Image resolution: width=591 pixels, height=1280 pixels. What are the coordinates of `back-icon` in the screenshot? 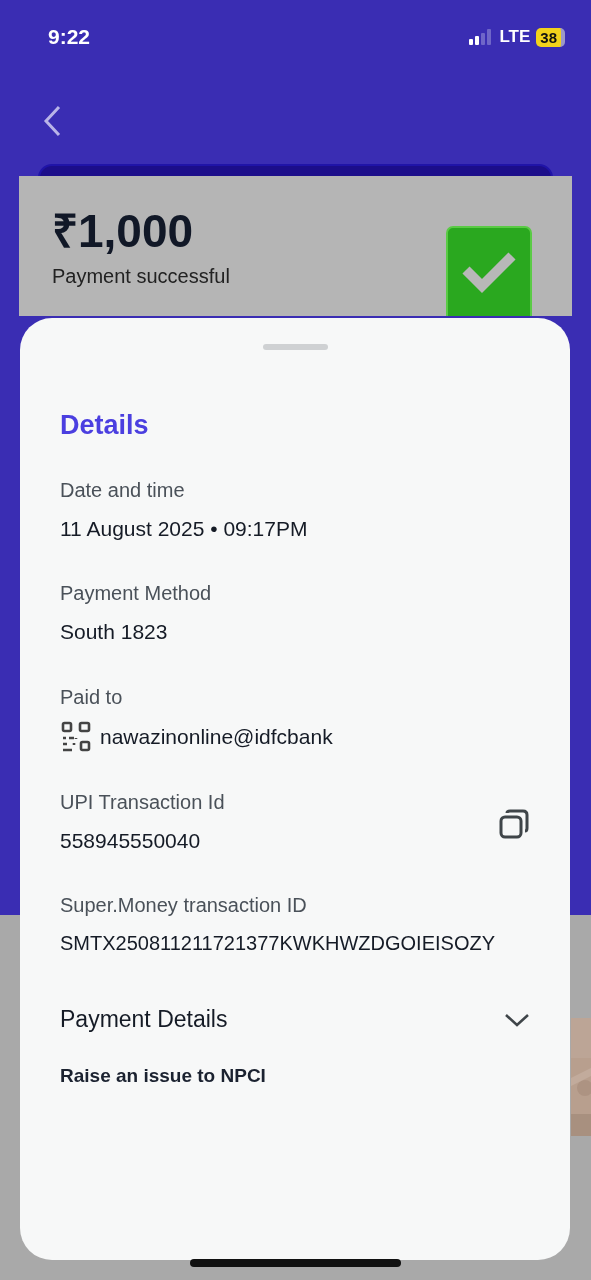 It's located at (52, 121).